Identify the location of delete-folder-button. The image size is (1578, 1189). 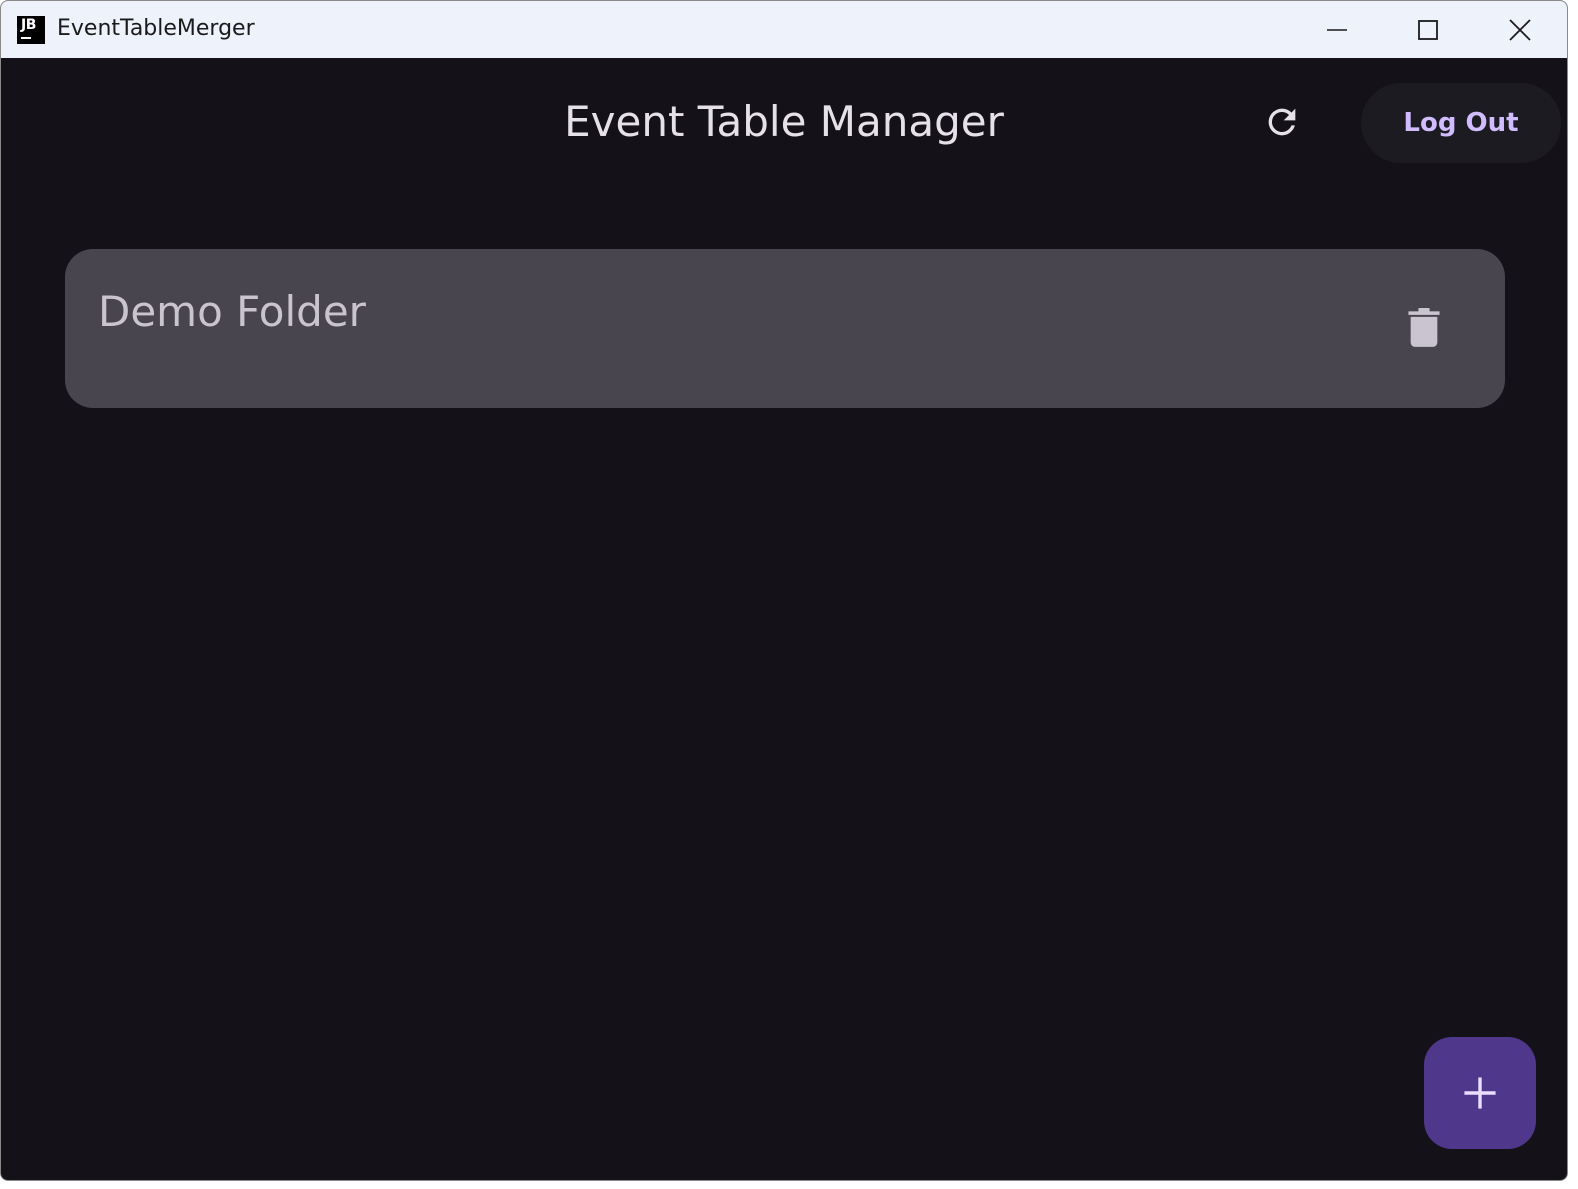
(1424, 328).